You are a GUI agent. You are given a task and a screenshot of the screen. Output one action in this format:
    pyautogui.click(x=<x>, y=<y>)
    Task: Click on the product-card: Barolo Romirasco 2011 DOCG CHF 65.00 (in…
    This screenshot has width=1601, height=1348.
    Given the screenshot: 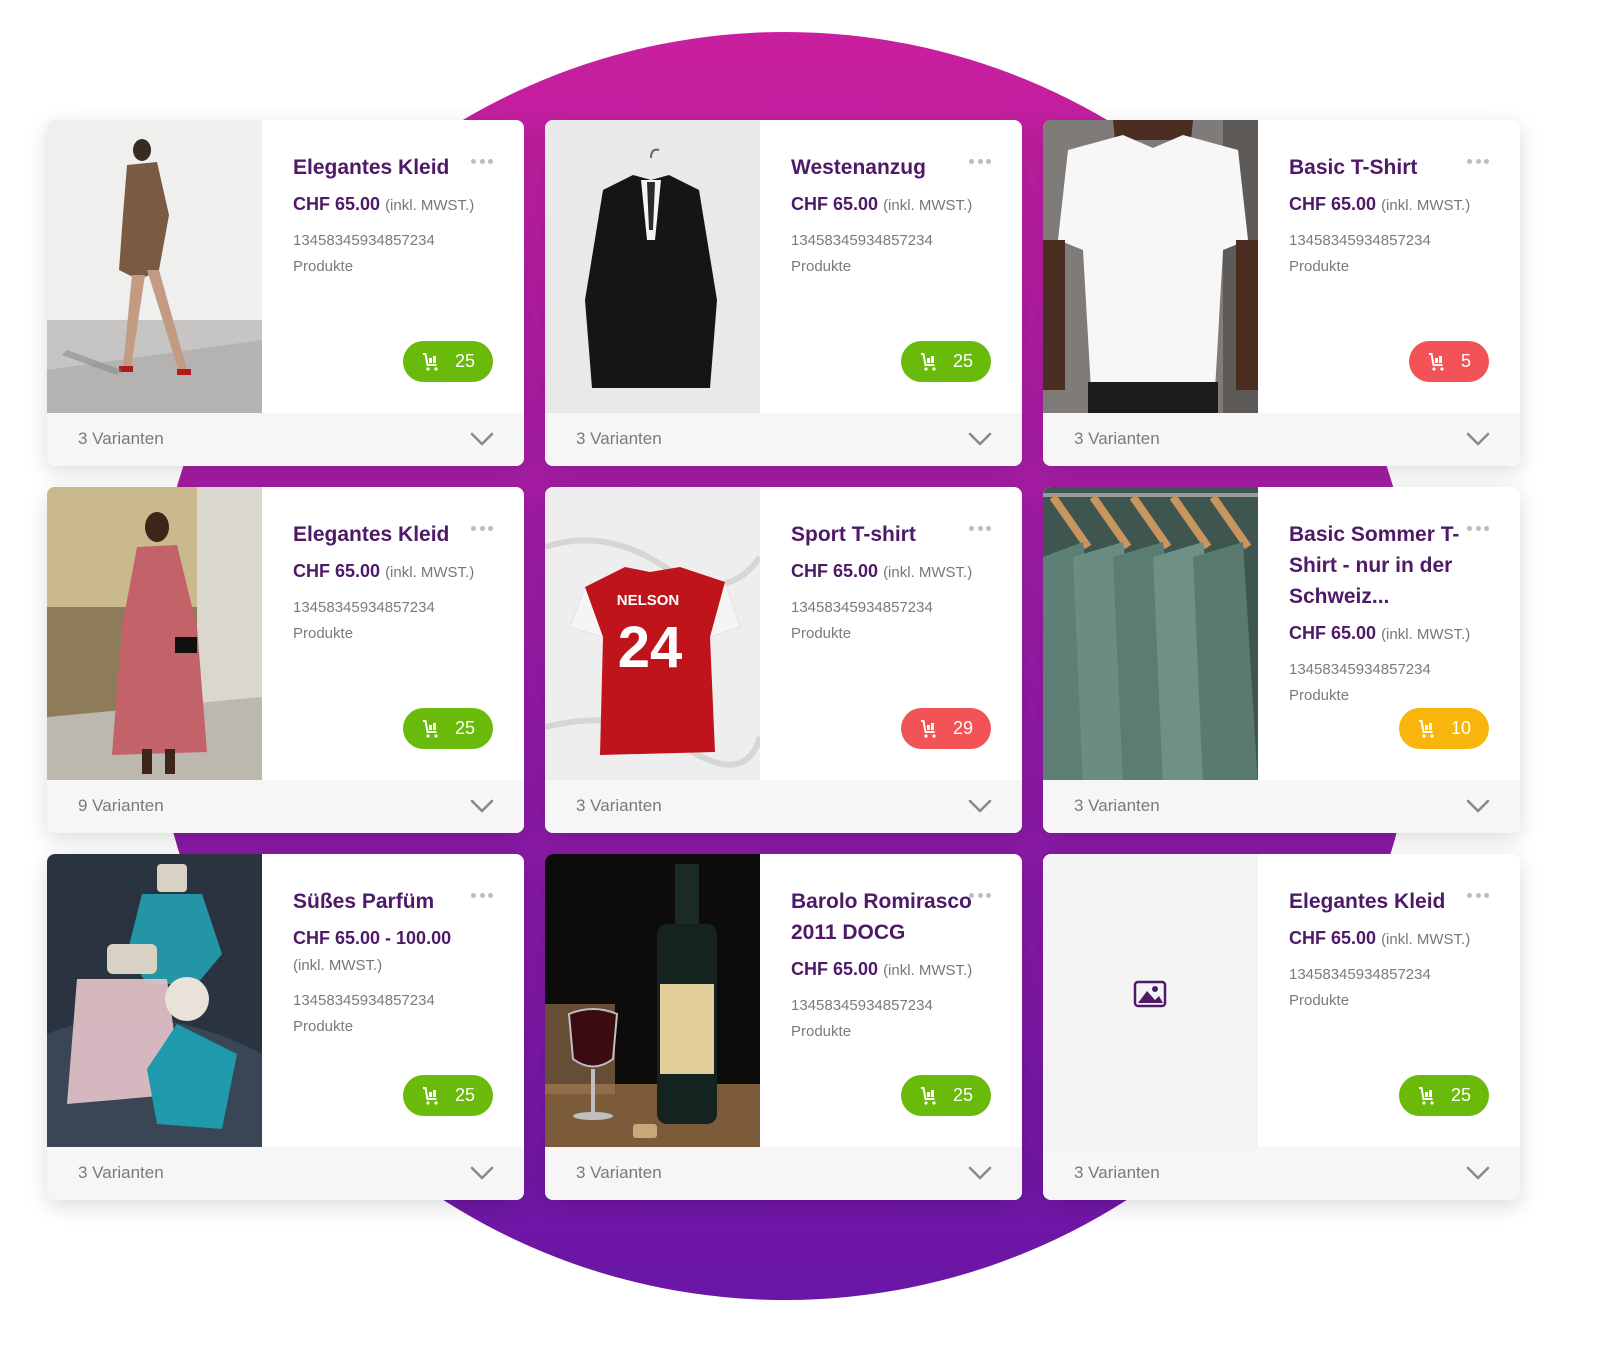 What is the action you would take?
    pyautogui.click(x=783, y=1027)
    